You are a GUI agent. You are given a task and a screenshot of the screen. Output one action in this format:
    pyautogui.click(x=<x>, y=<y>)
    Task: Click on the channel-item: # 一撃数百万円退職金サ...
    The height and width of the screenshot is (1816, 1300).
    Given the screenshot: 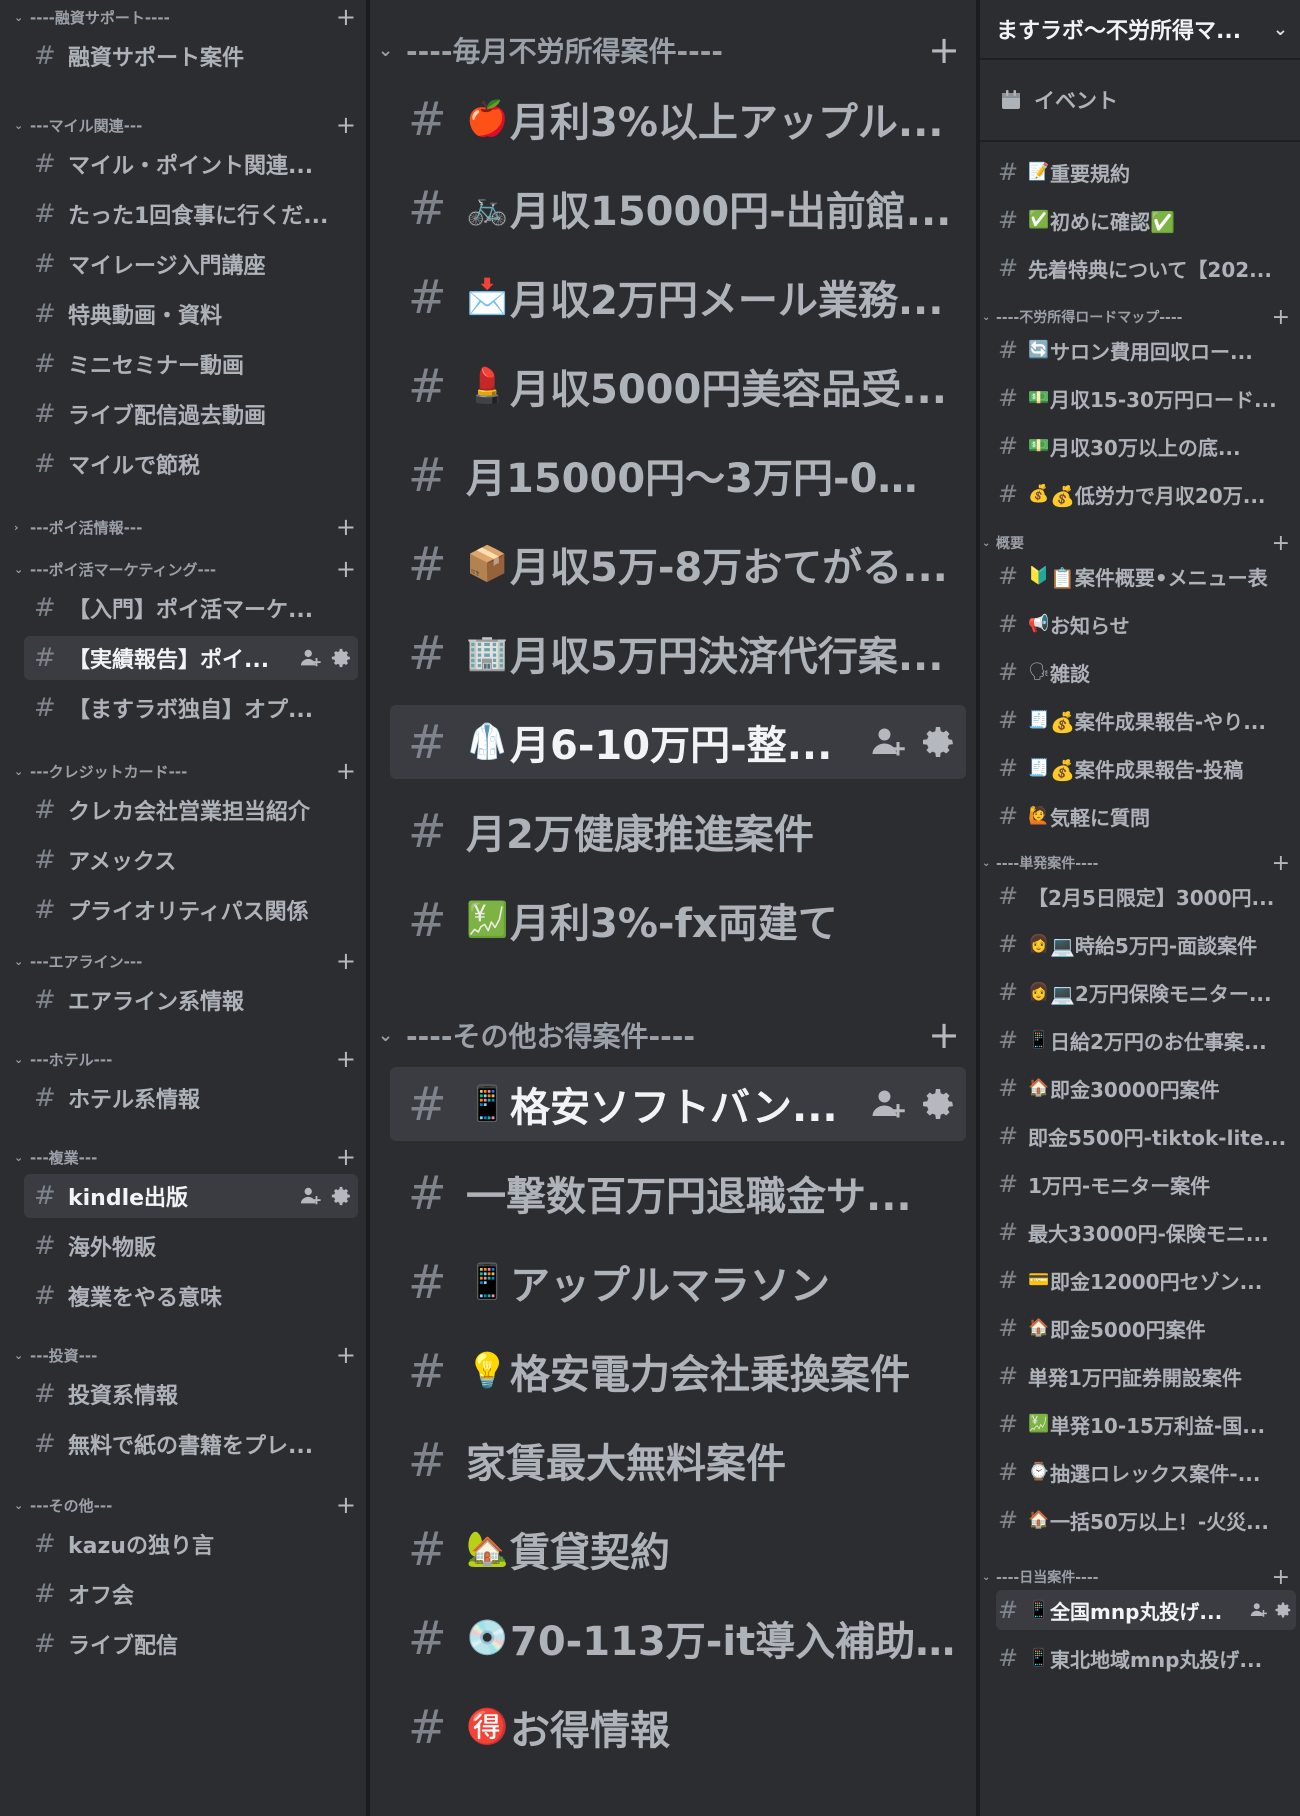 What is the action you would take?
    pyautogui.click(x=678, y=1193)
    